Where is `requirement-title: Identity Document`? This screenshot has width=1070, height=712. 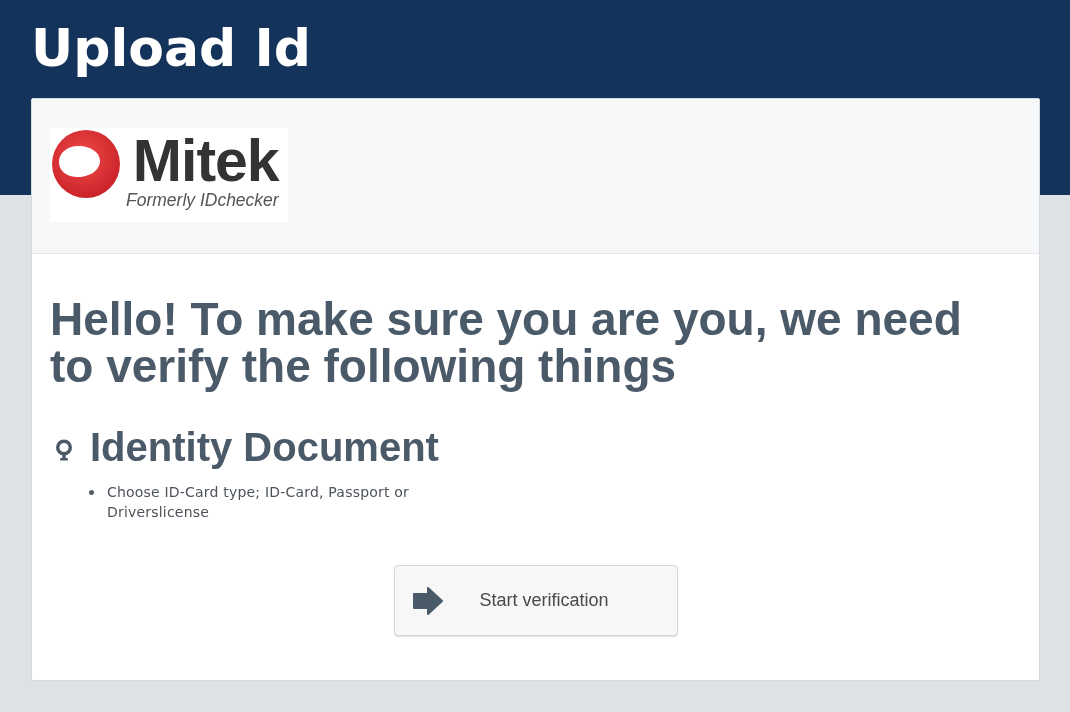 requirement-title: Identity Document is located at coordinates (264, 447).